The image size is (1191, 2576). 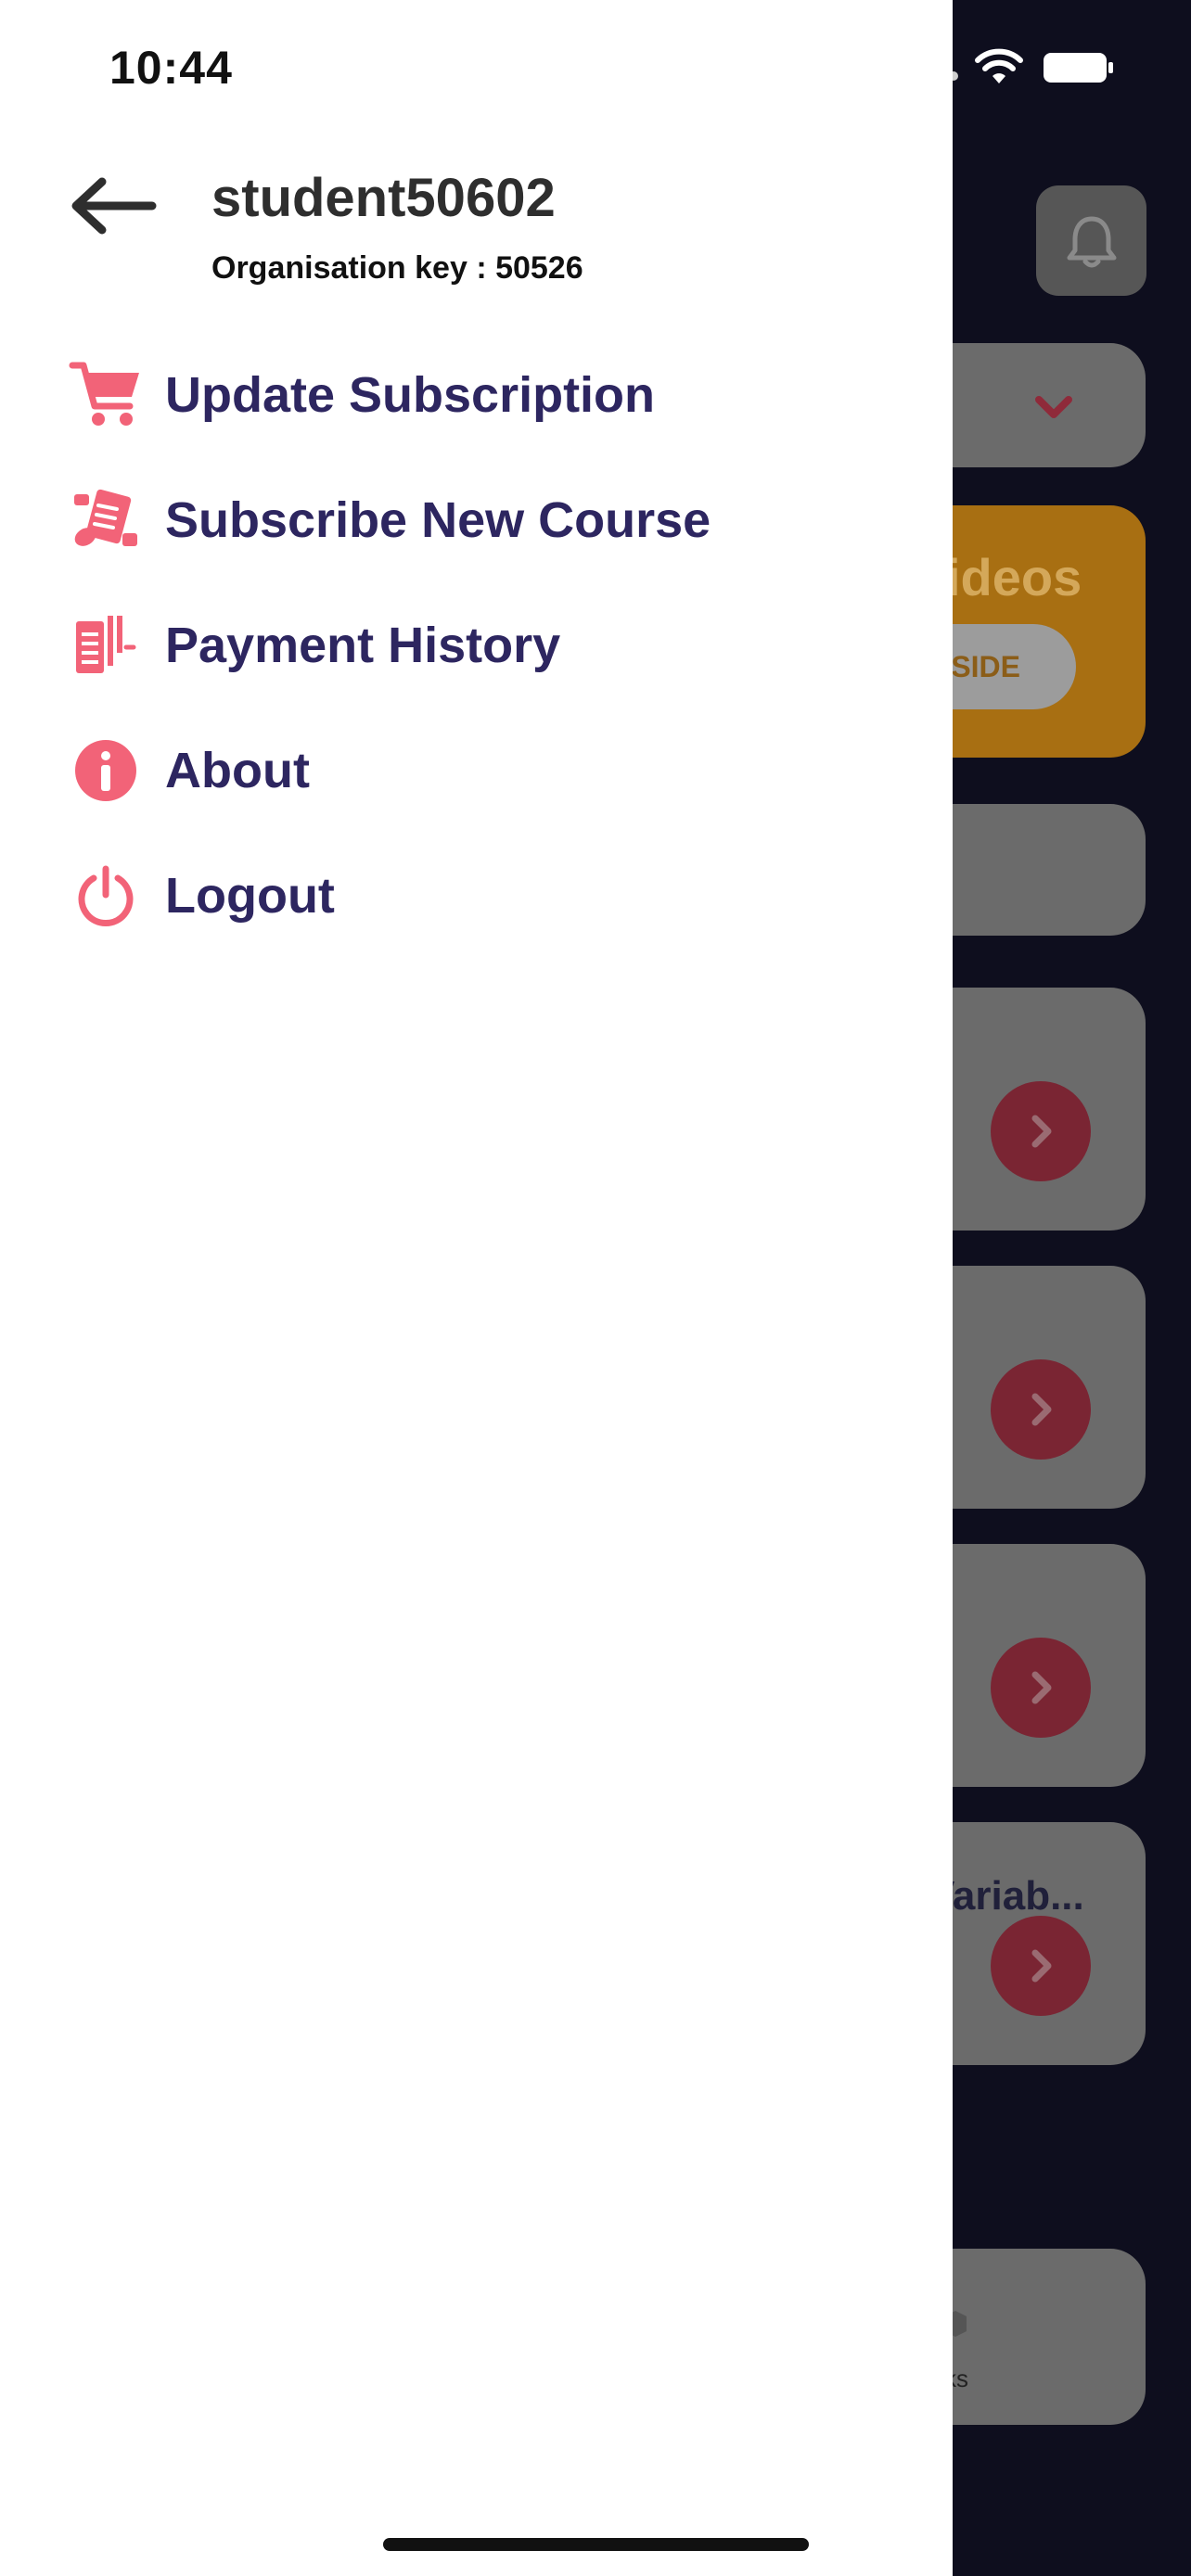 What do you see at coordinates (596, 2544) in the screenshot?
I see `home-indicator` at bounding box center [596, 2544].